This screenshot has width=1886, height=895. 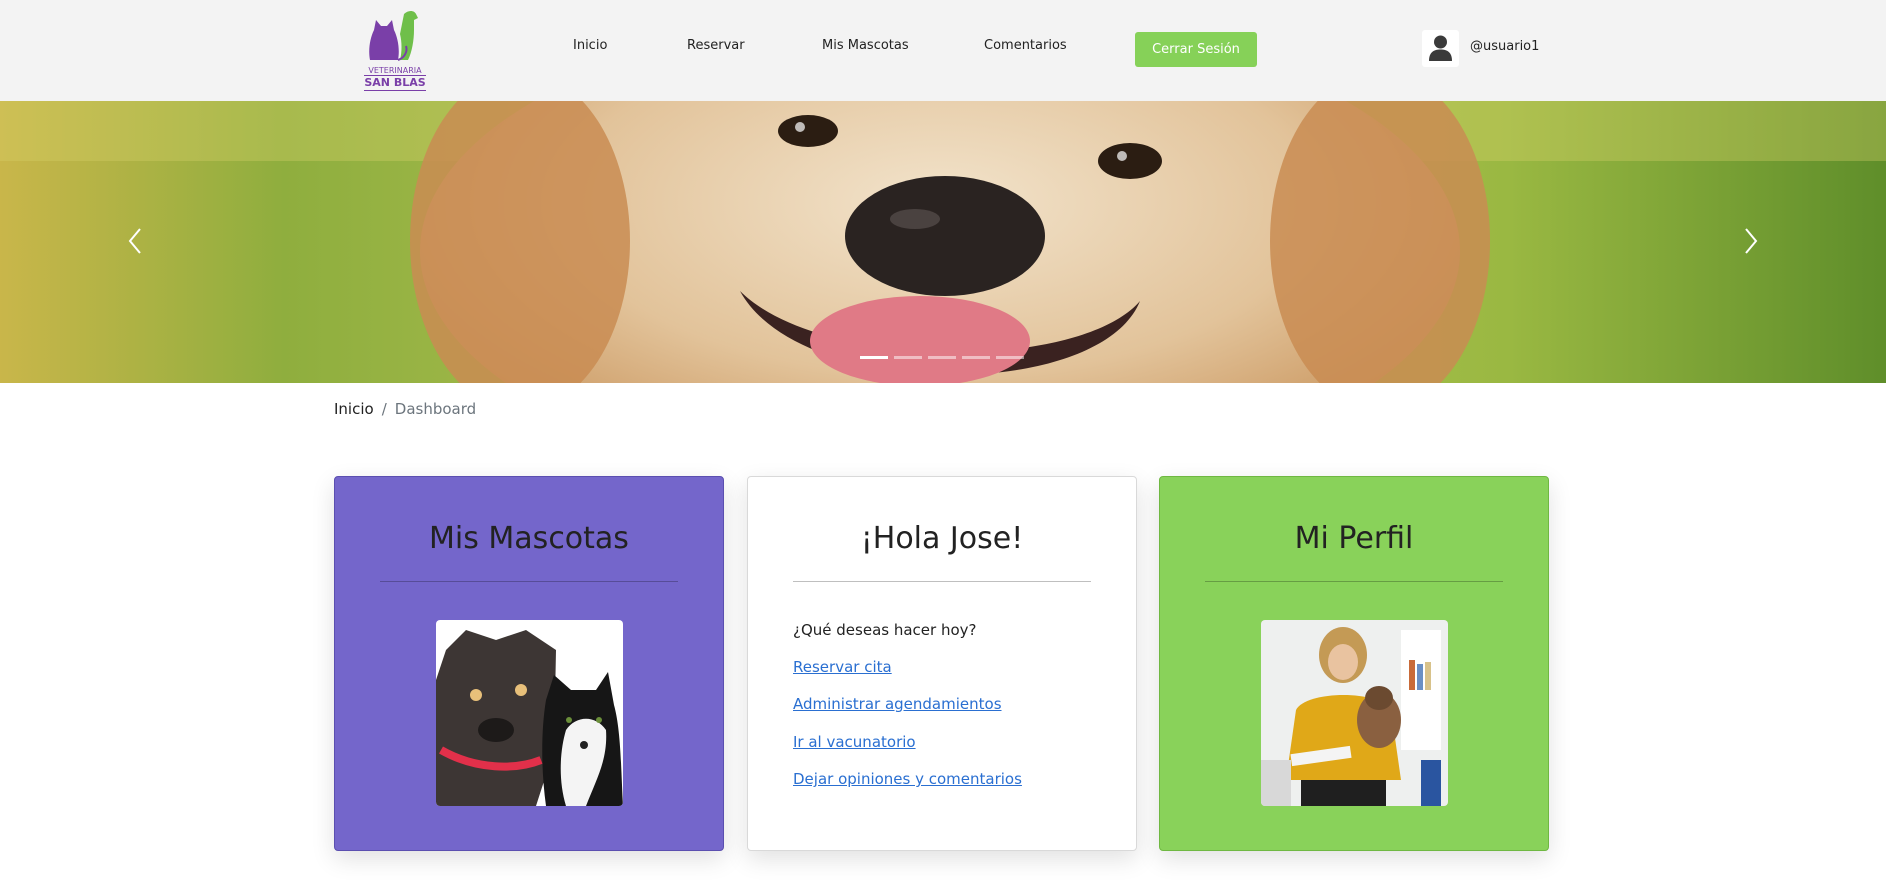 I want to click on card-title: Mis Mascotas, so click(x=529, y=538).